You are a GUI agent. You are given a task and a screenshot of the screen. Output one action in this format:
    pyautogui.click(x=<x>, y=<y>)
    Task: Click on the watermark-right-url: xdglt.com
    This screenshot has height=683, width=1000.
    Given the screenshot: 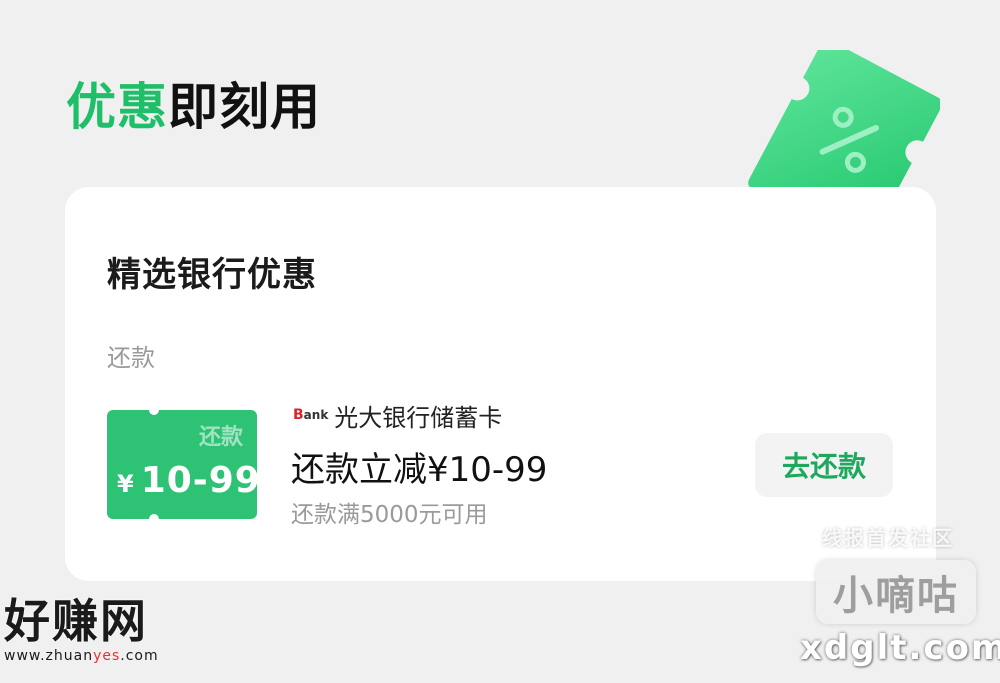 What is the action you would take?
    pyautogui.click(x=900, y=648)
    